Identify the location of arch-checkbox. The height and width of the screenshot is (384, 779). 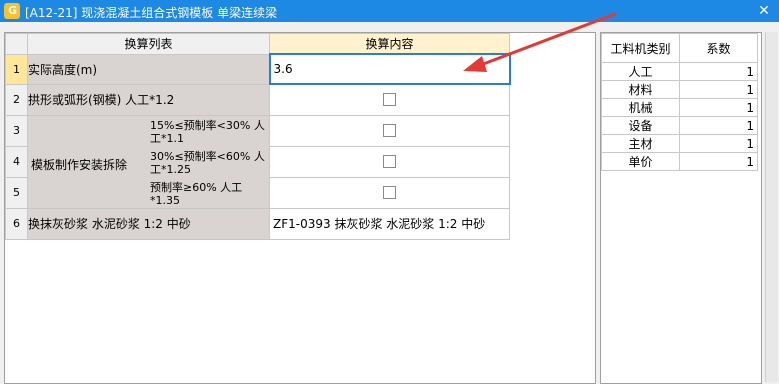
(389, 100).